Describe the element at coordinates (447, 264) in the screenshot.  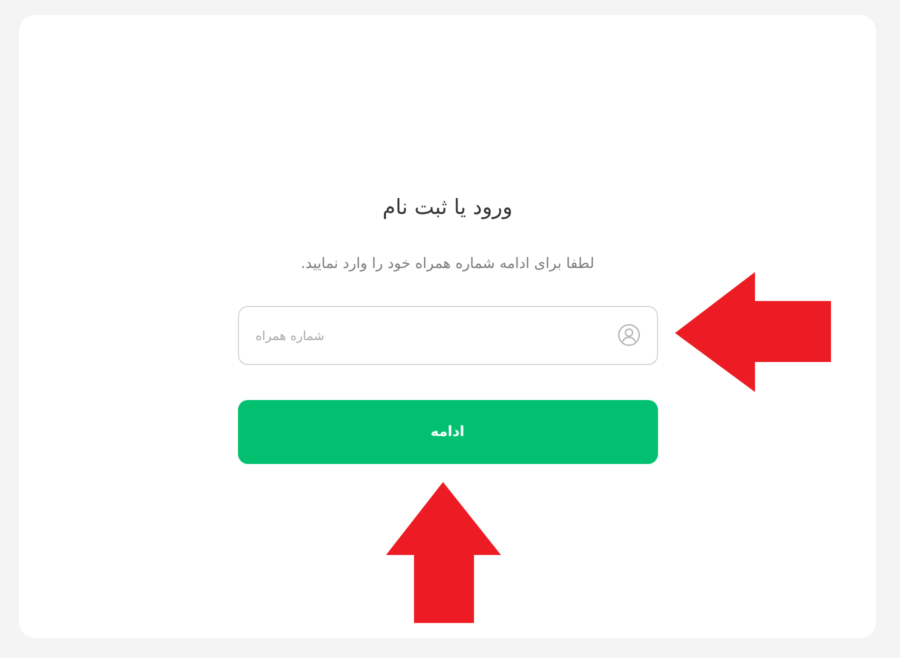
I see `instruction-text: لطفا برای ادامه شماره همراه خود را وارد نمایید.` at that location.